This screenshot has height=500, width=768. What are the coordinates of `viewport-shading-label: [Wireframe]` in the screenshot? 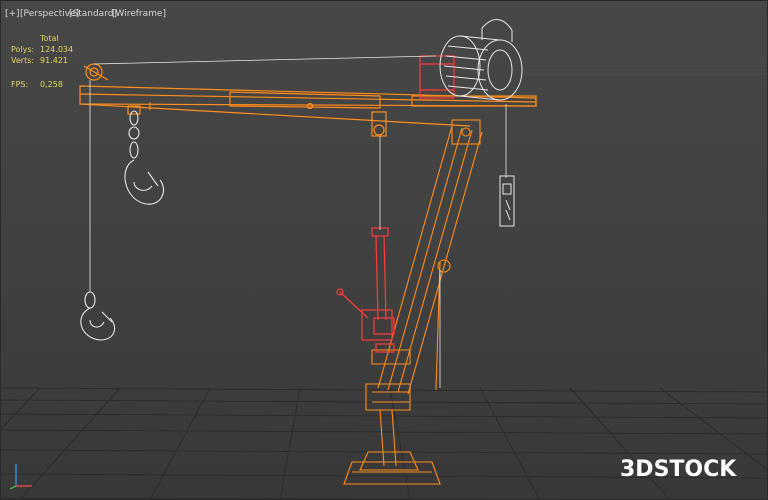 It's located at (139, 14).